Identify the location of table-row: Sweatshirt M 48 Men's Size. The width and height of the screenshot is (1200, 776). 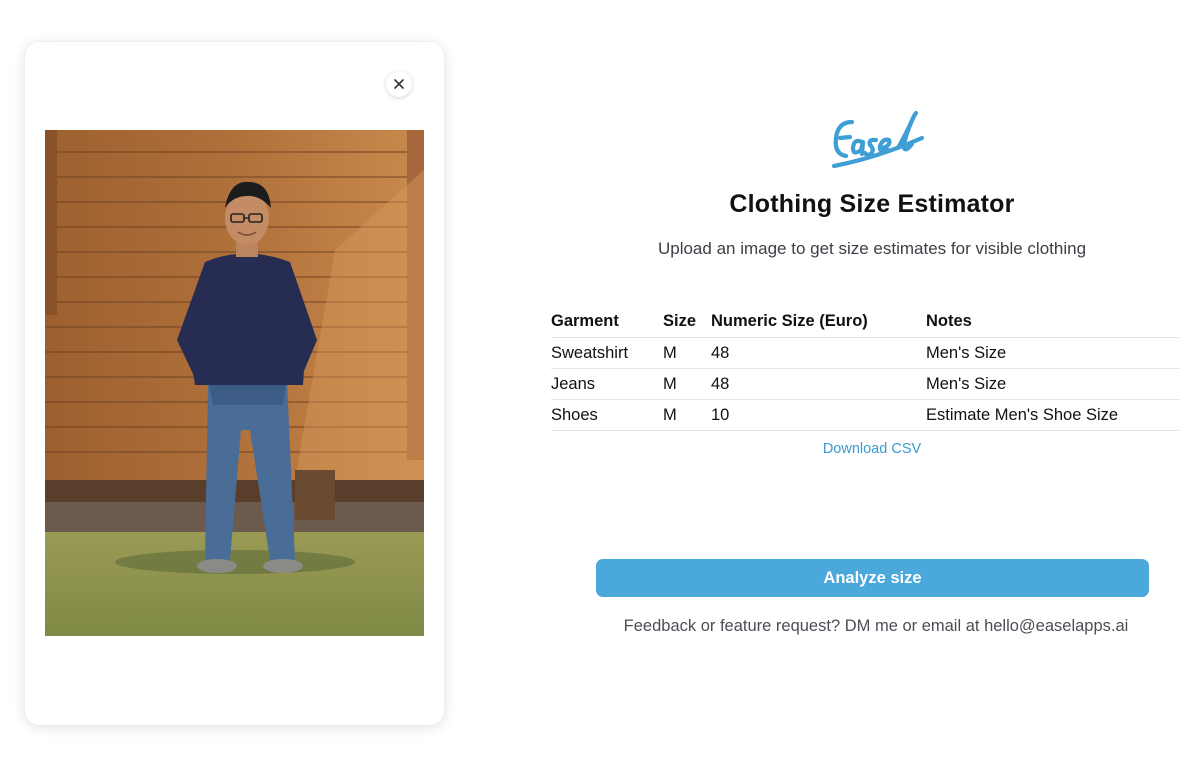
(865, 353).